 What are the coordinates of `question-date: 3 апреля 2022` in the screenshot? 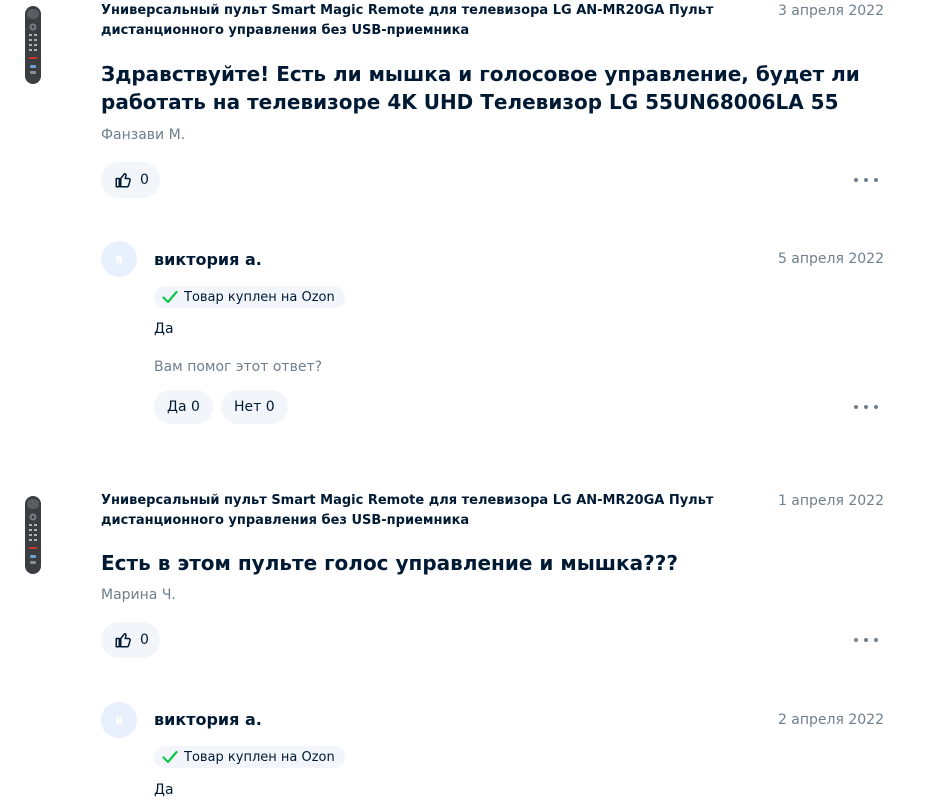 It's located at (830, 11).